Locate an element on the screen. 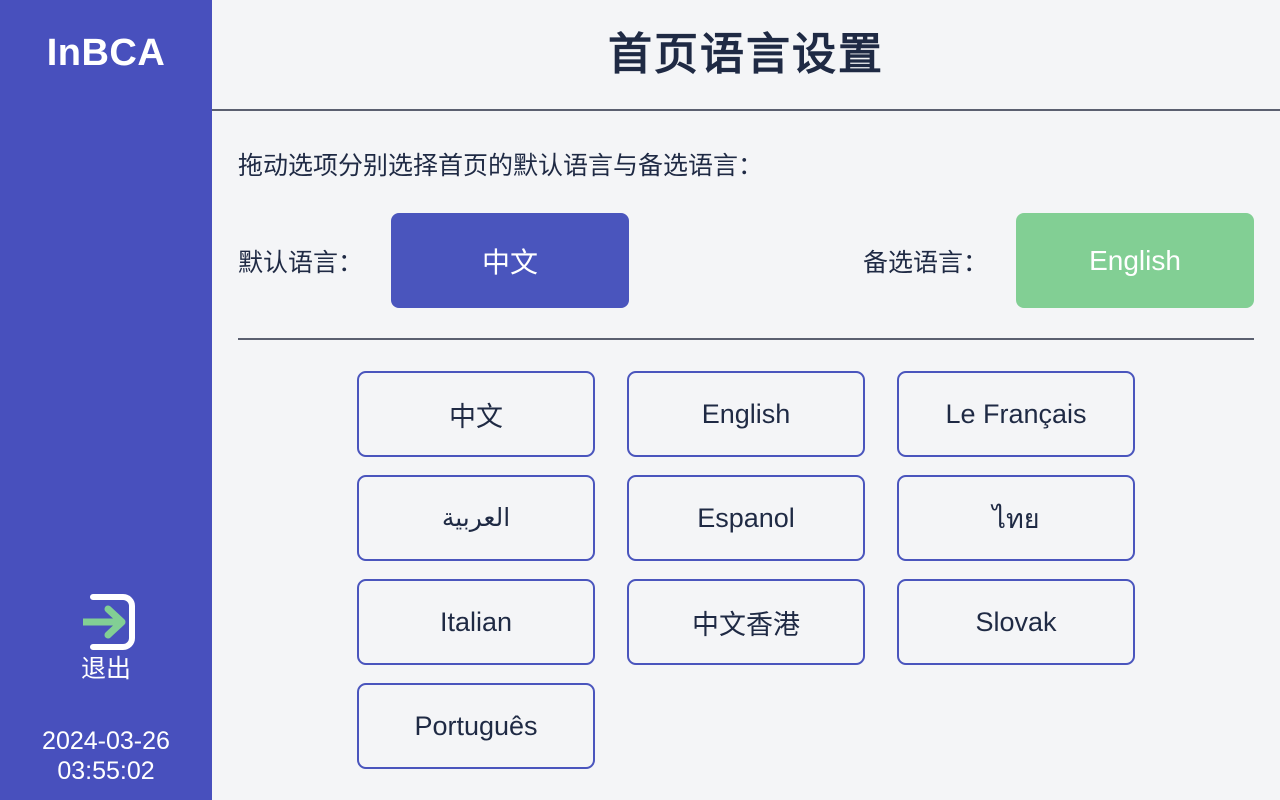 This screenshot has width=1280, height=800. language-option-card: Le Français is located at coordinates (1016, 414).